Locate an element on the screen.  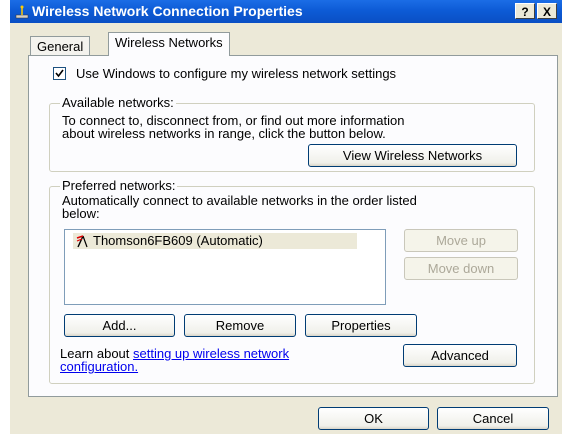
setup-wireless-link: setting up wireless network is located at coordinates (211, 353).